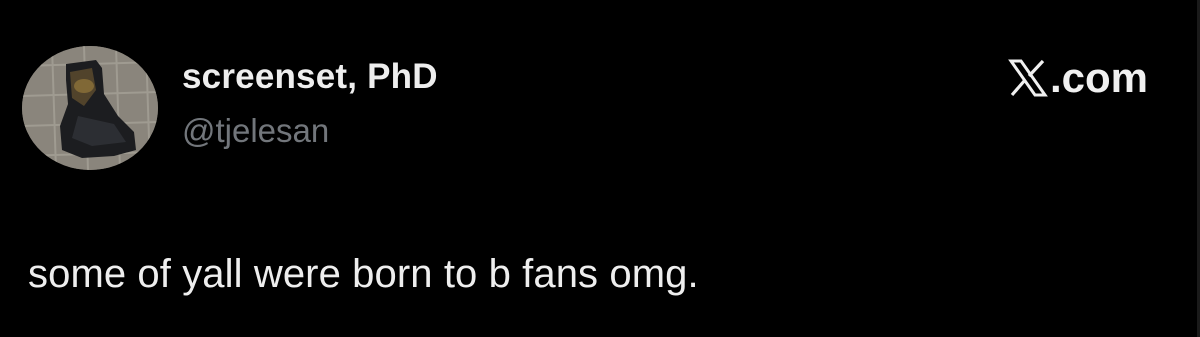  What do you see at coordinates (255, 131) in the screenshot?
I see `user-handle: @tjelesan` at bounding box center [255, 131].